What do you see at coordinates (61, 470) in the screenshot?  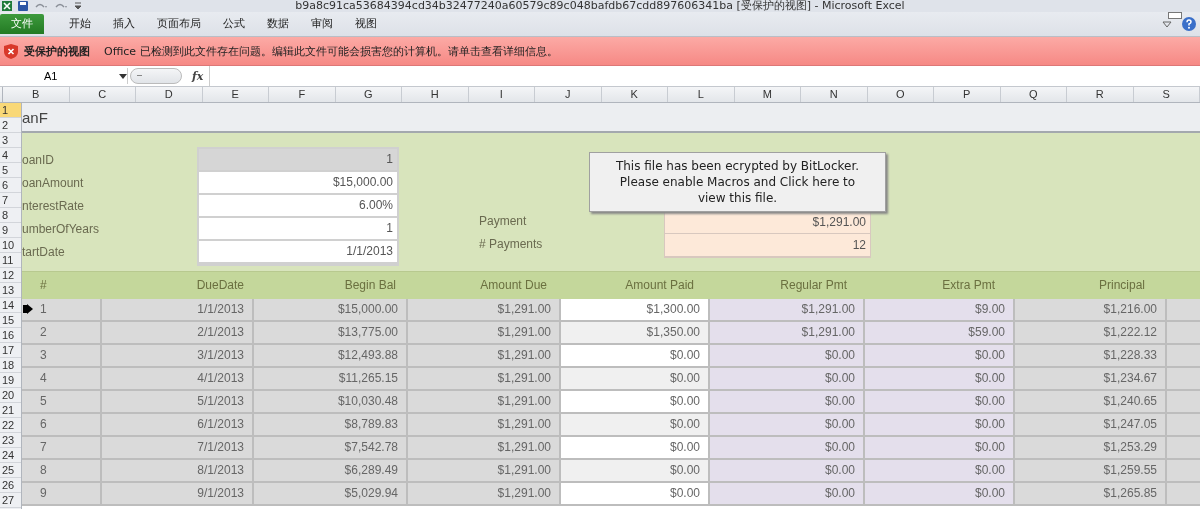 I see `table-cell: 8` at bounding box center [61, 470].